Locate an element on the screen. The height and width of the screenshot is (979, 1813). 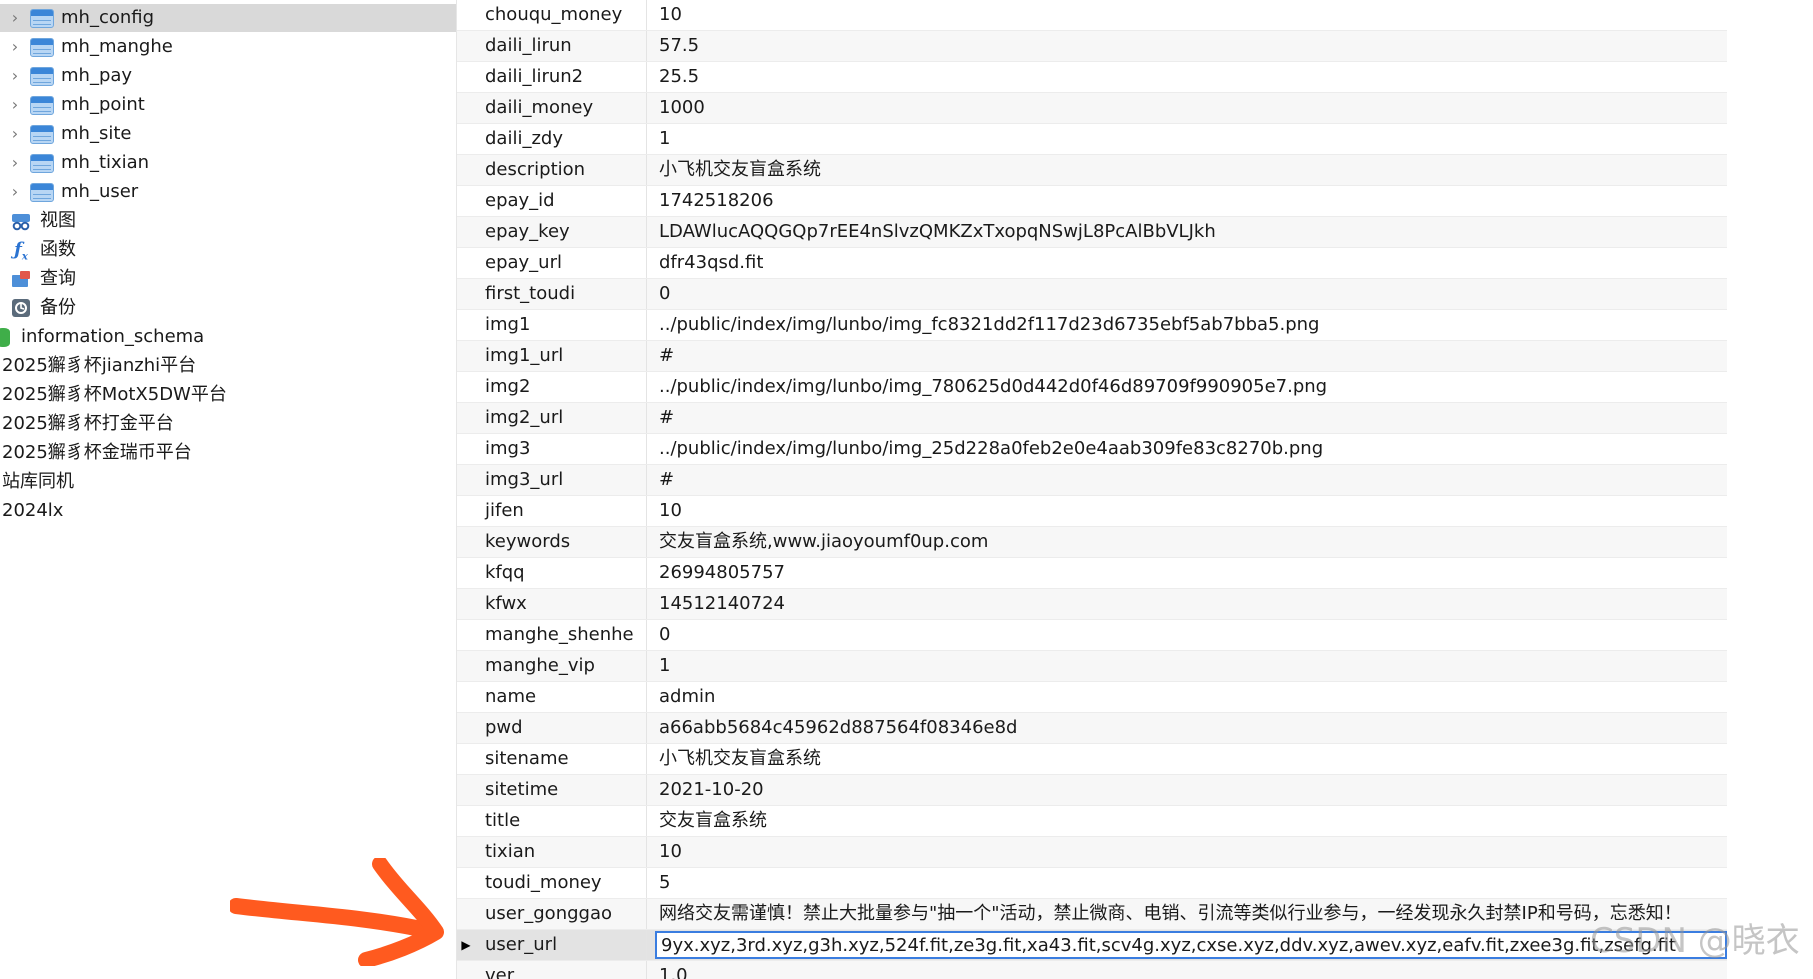
table-row: manghe_shenhe 0 is located at coordinates (1092, 635).